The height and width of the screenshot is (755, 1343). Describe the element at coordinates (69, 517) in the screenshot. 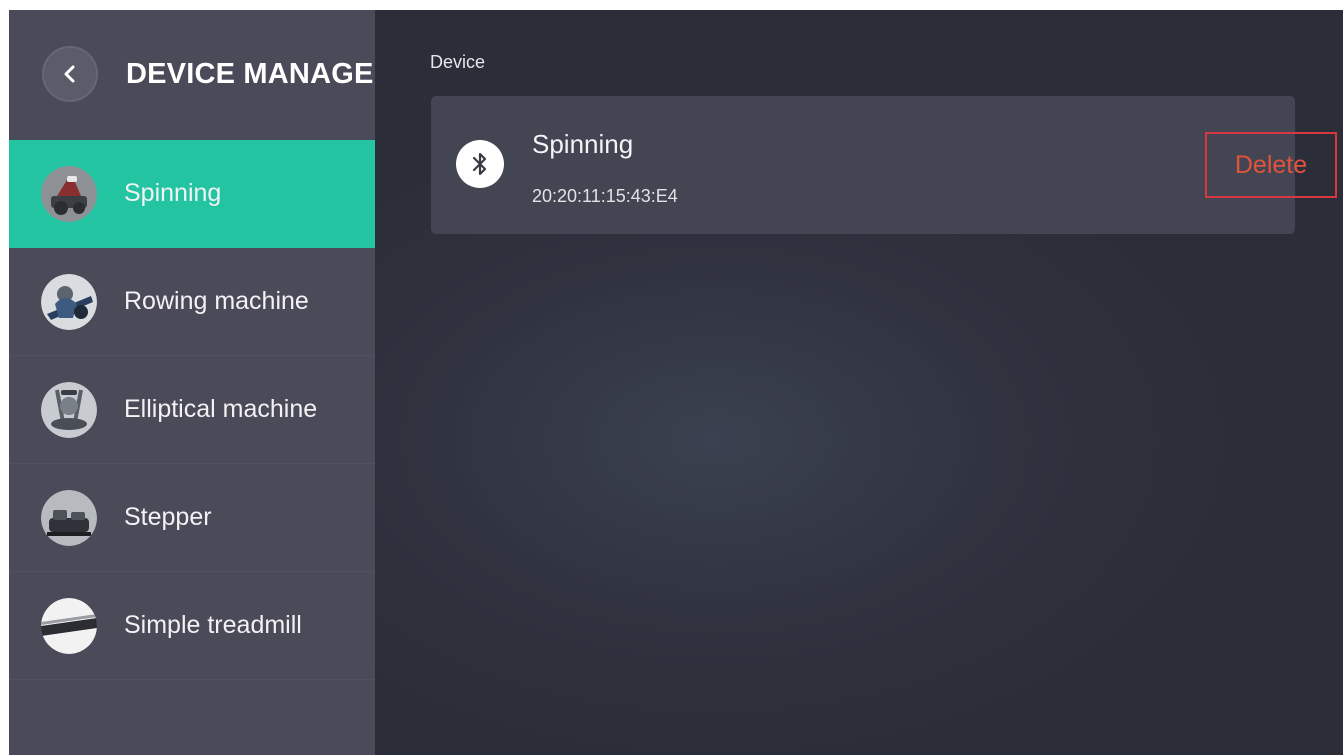

I see `stepper-avatar` at that location.